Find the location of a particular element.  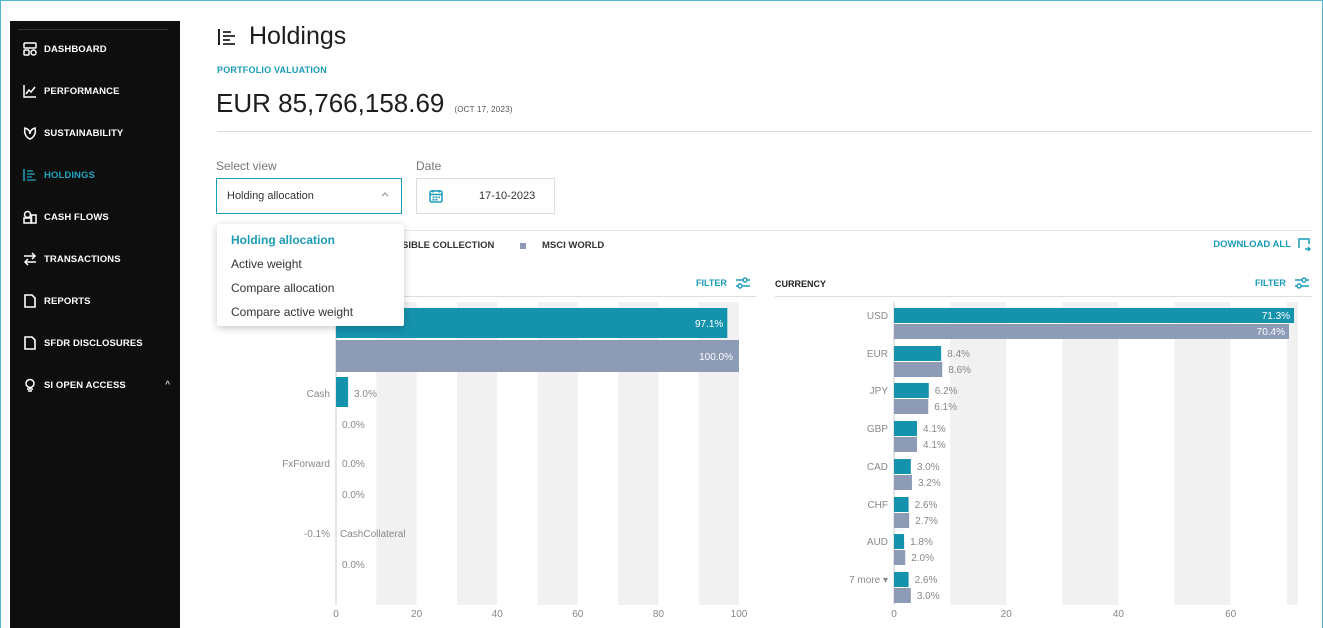

data-label: 8.4% is located at coordinates (958, 354).